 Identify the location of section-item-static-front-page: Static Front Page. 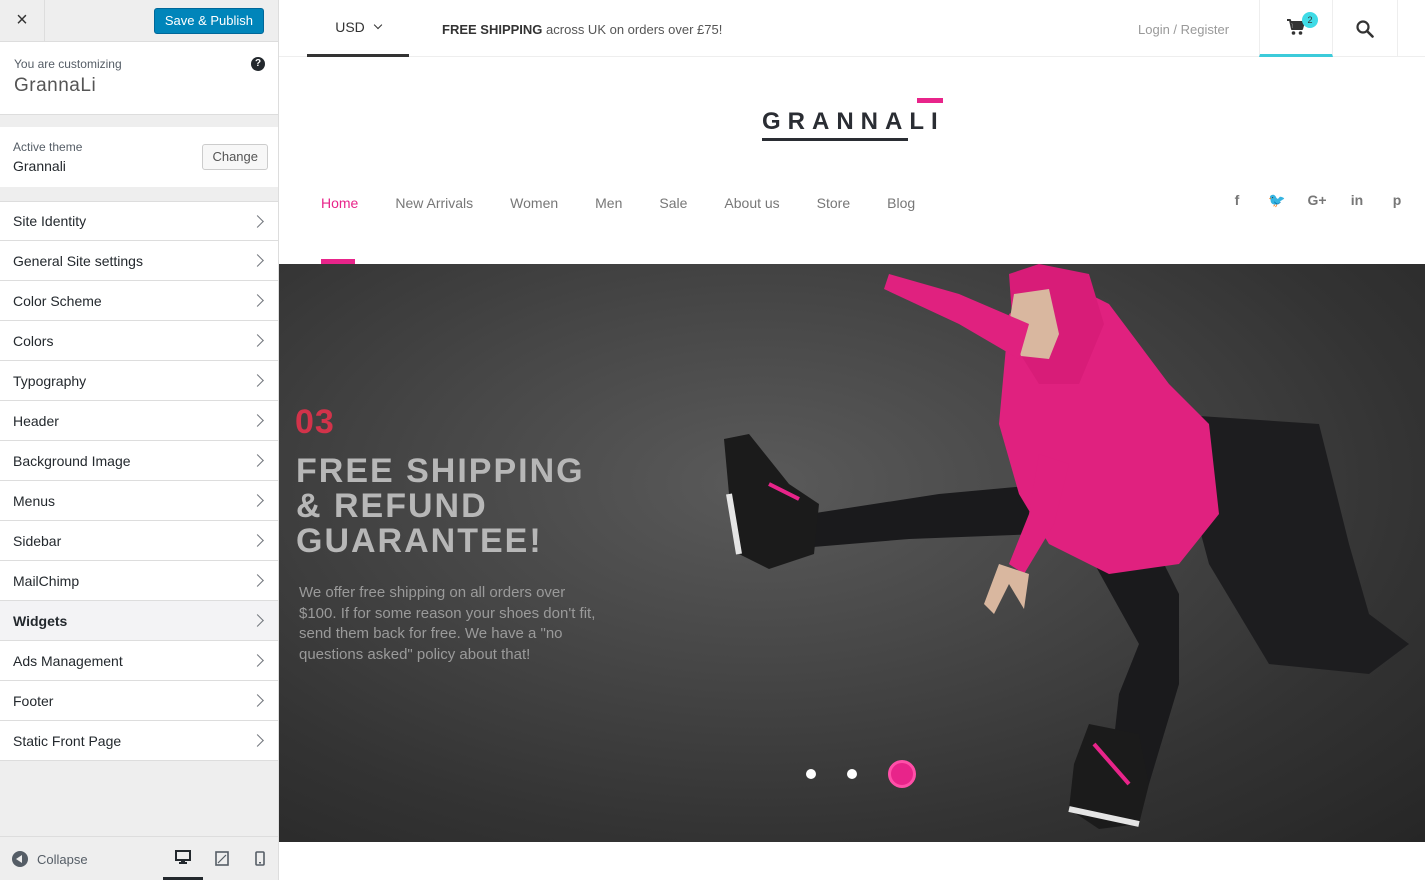
(139, 741).